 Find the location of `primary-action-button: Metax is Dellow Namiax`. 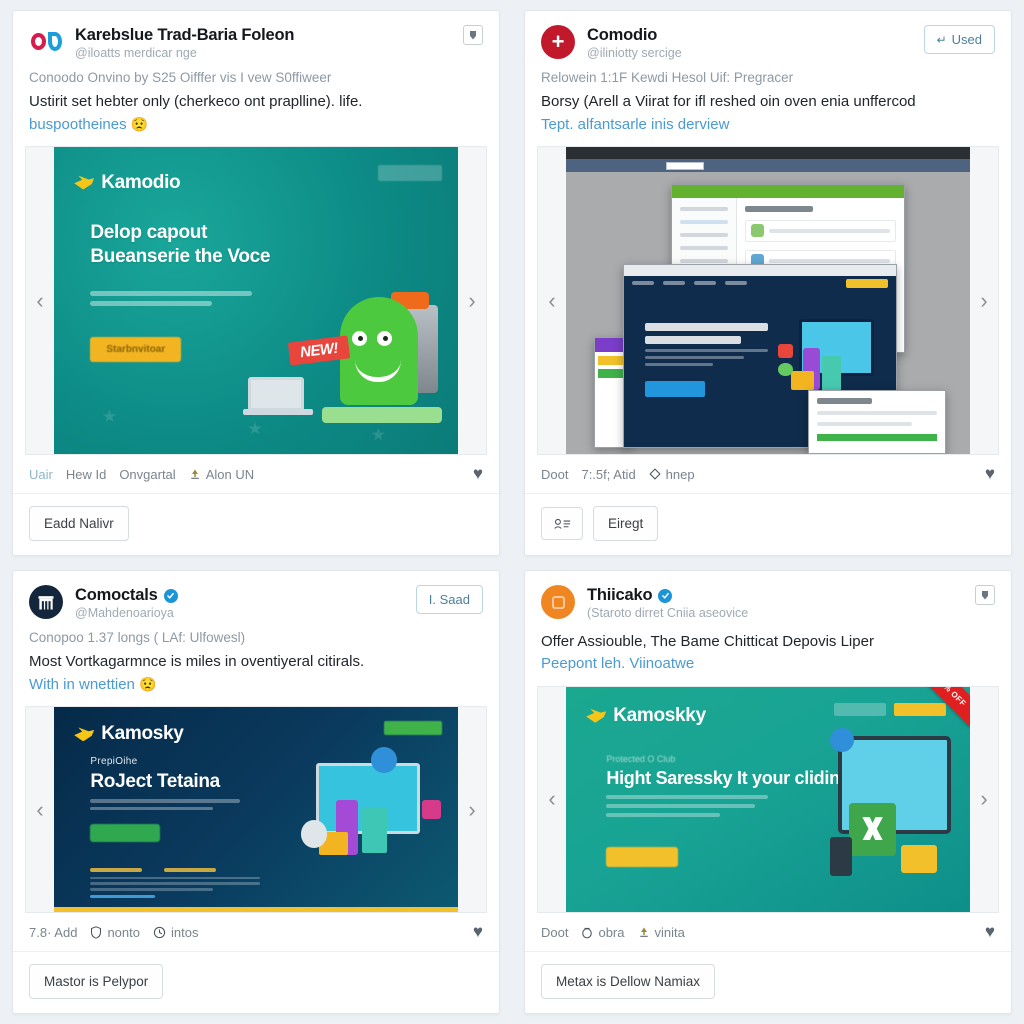

primary-action-button: Metax is Dellow Namiax is located at coordinates (628, 981).